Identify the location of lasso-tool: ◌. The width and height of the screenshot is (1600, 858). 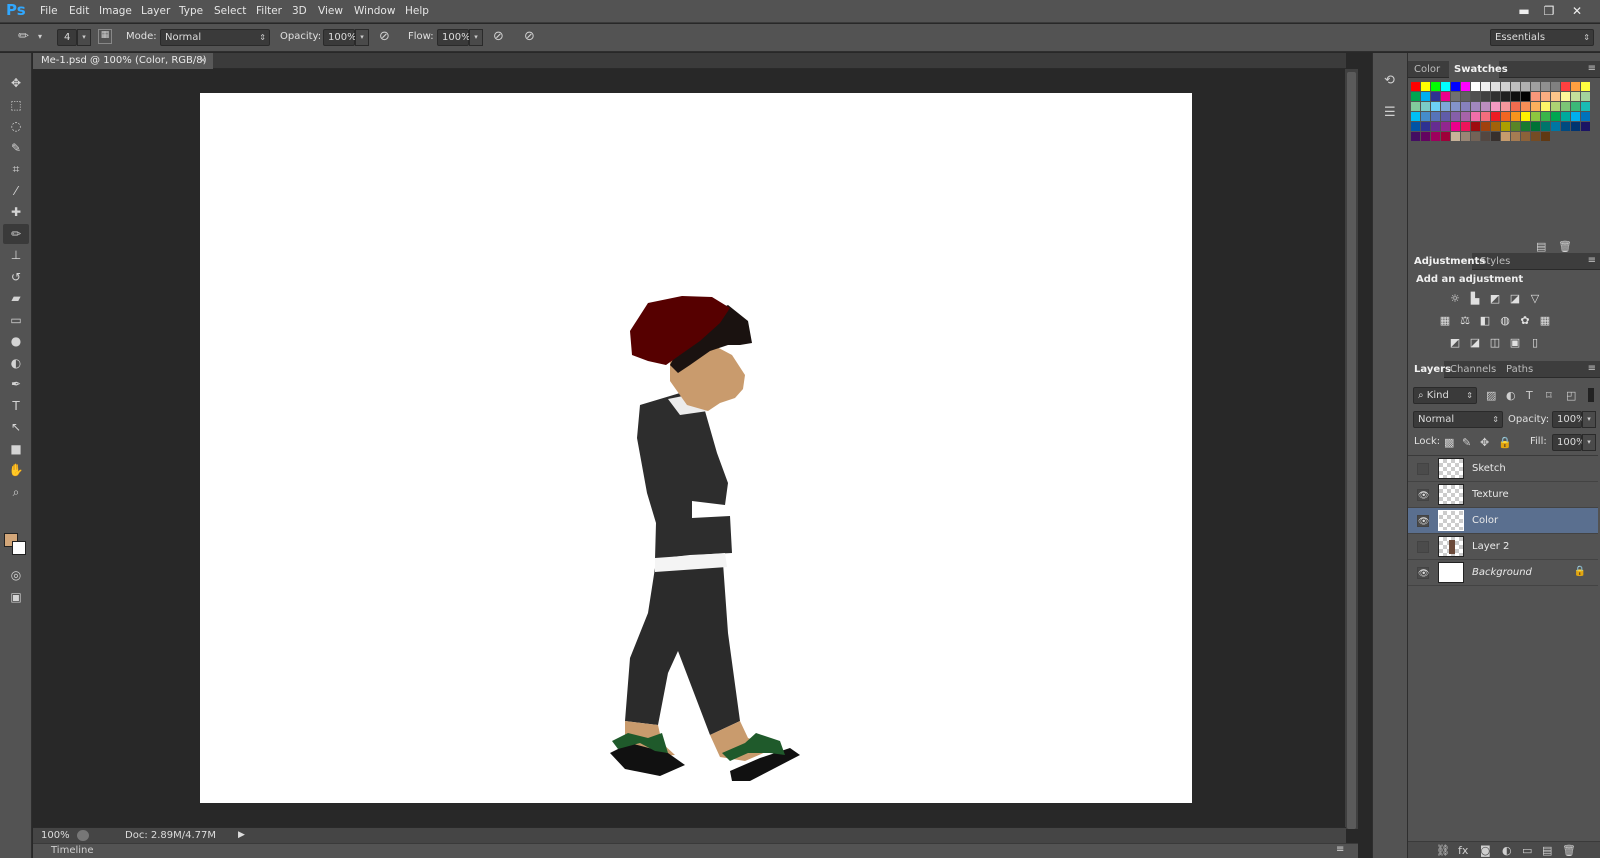
(16, 126).